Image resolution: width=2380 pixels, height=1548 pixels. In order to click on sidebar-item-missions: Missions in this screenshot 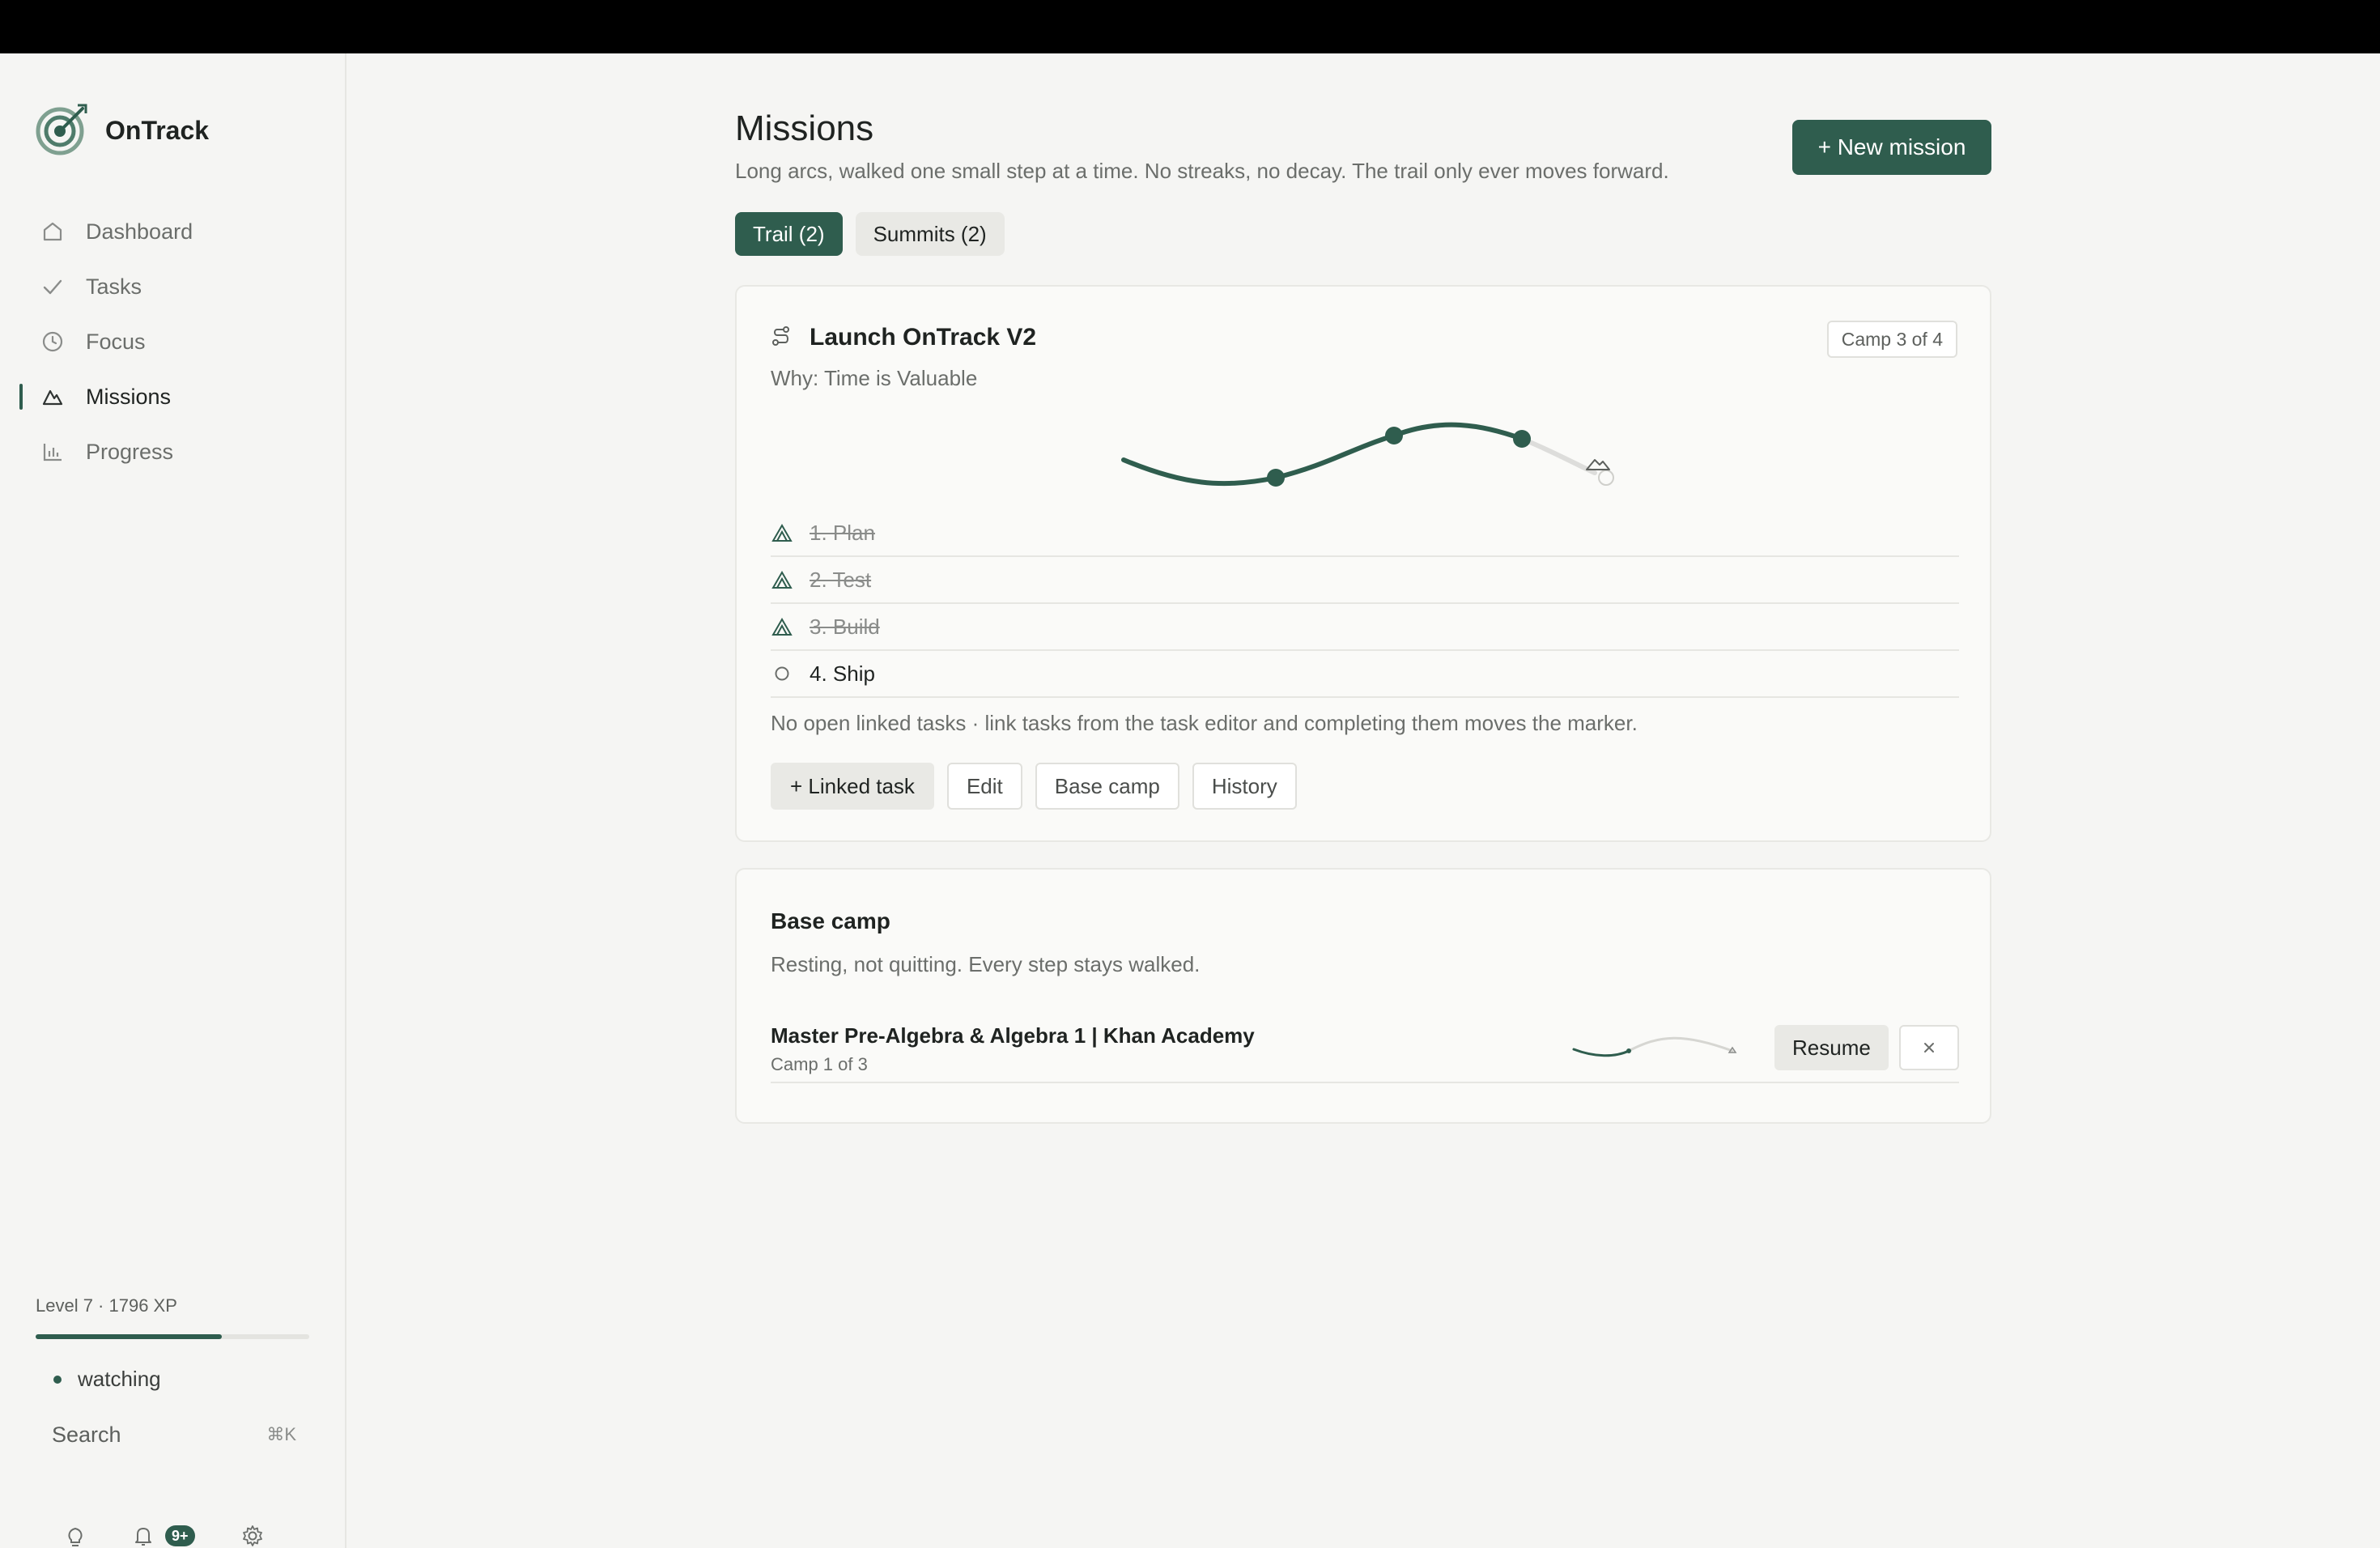, I will do `click(172, 396)`.